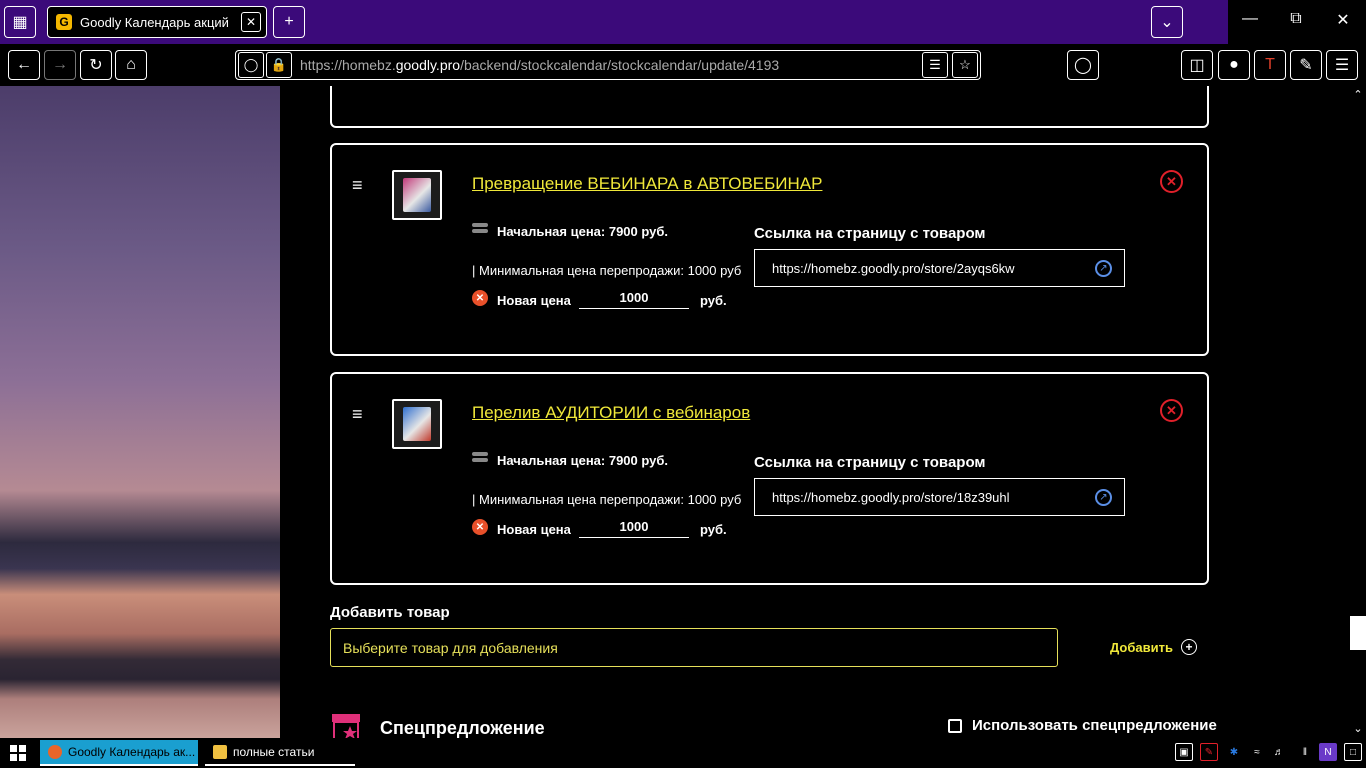 This screenshot has height=768, width=1366. What do you see at coordinates (157, 22) in the screenshot?
I see `tab-goodly: G Goodly Календарь акций ✕` at bounding box center [157, 22].